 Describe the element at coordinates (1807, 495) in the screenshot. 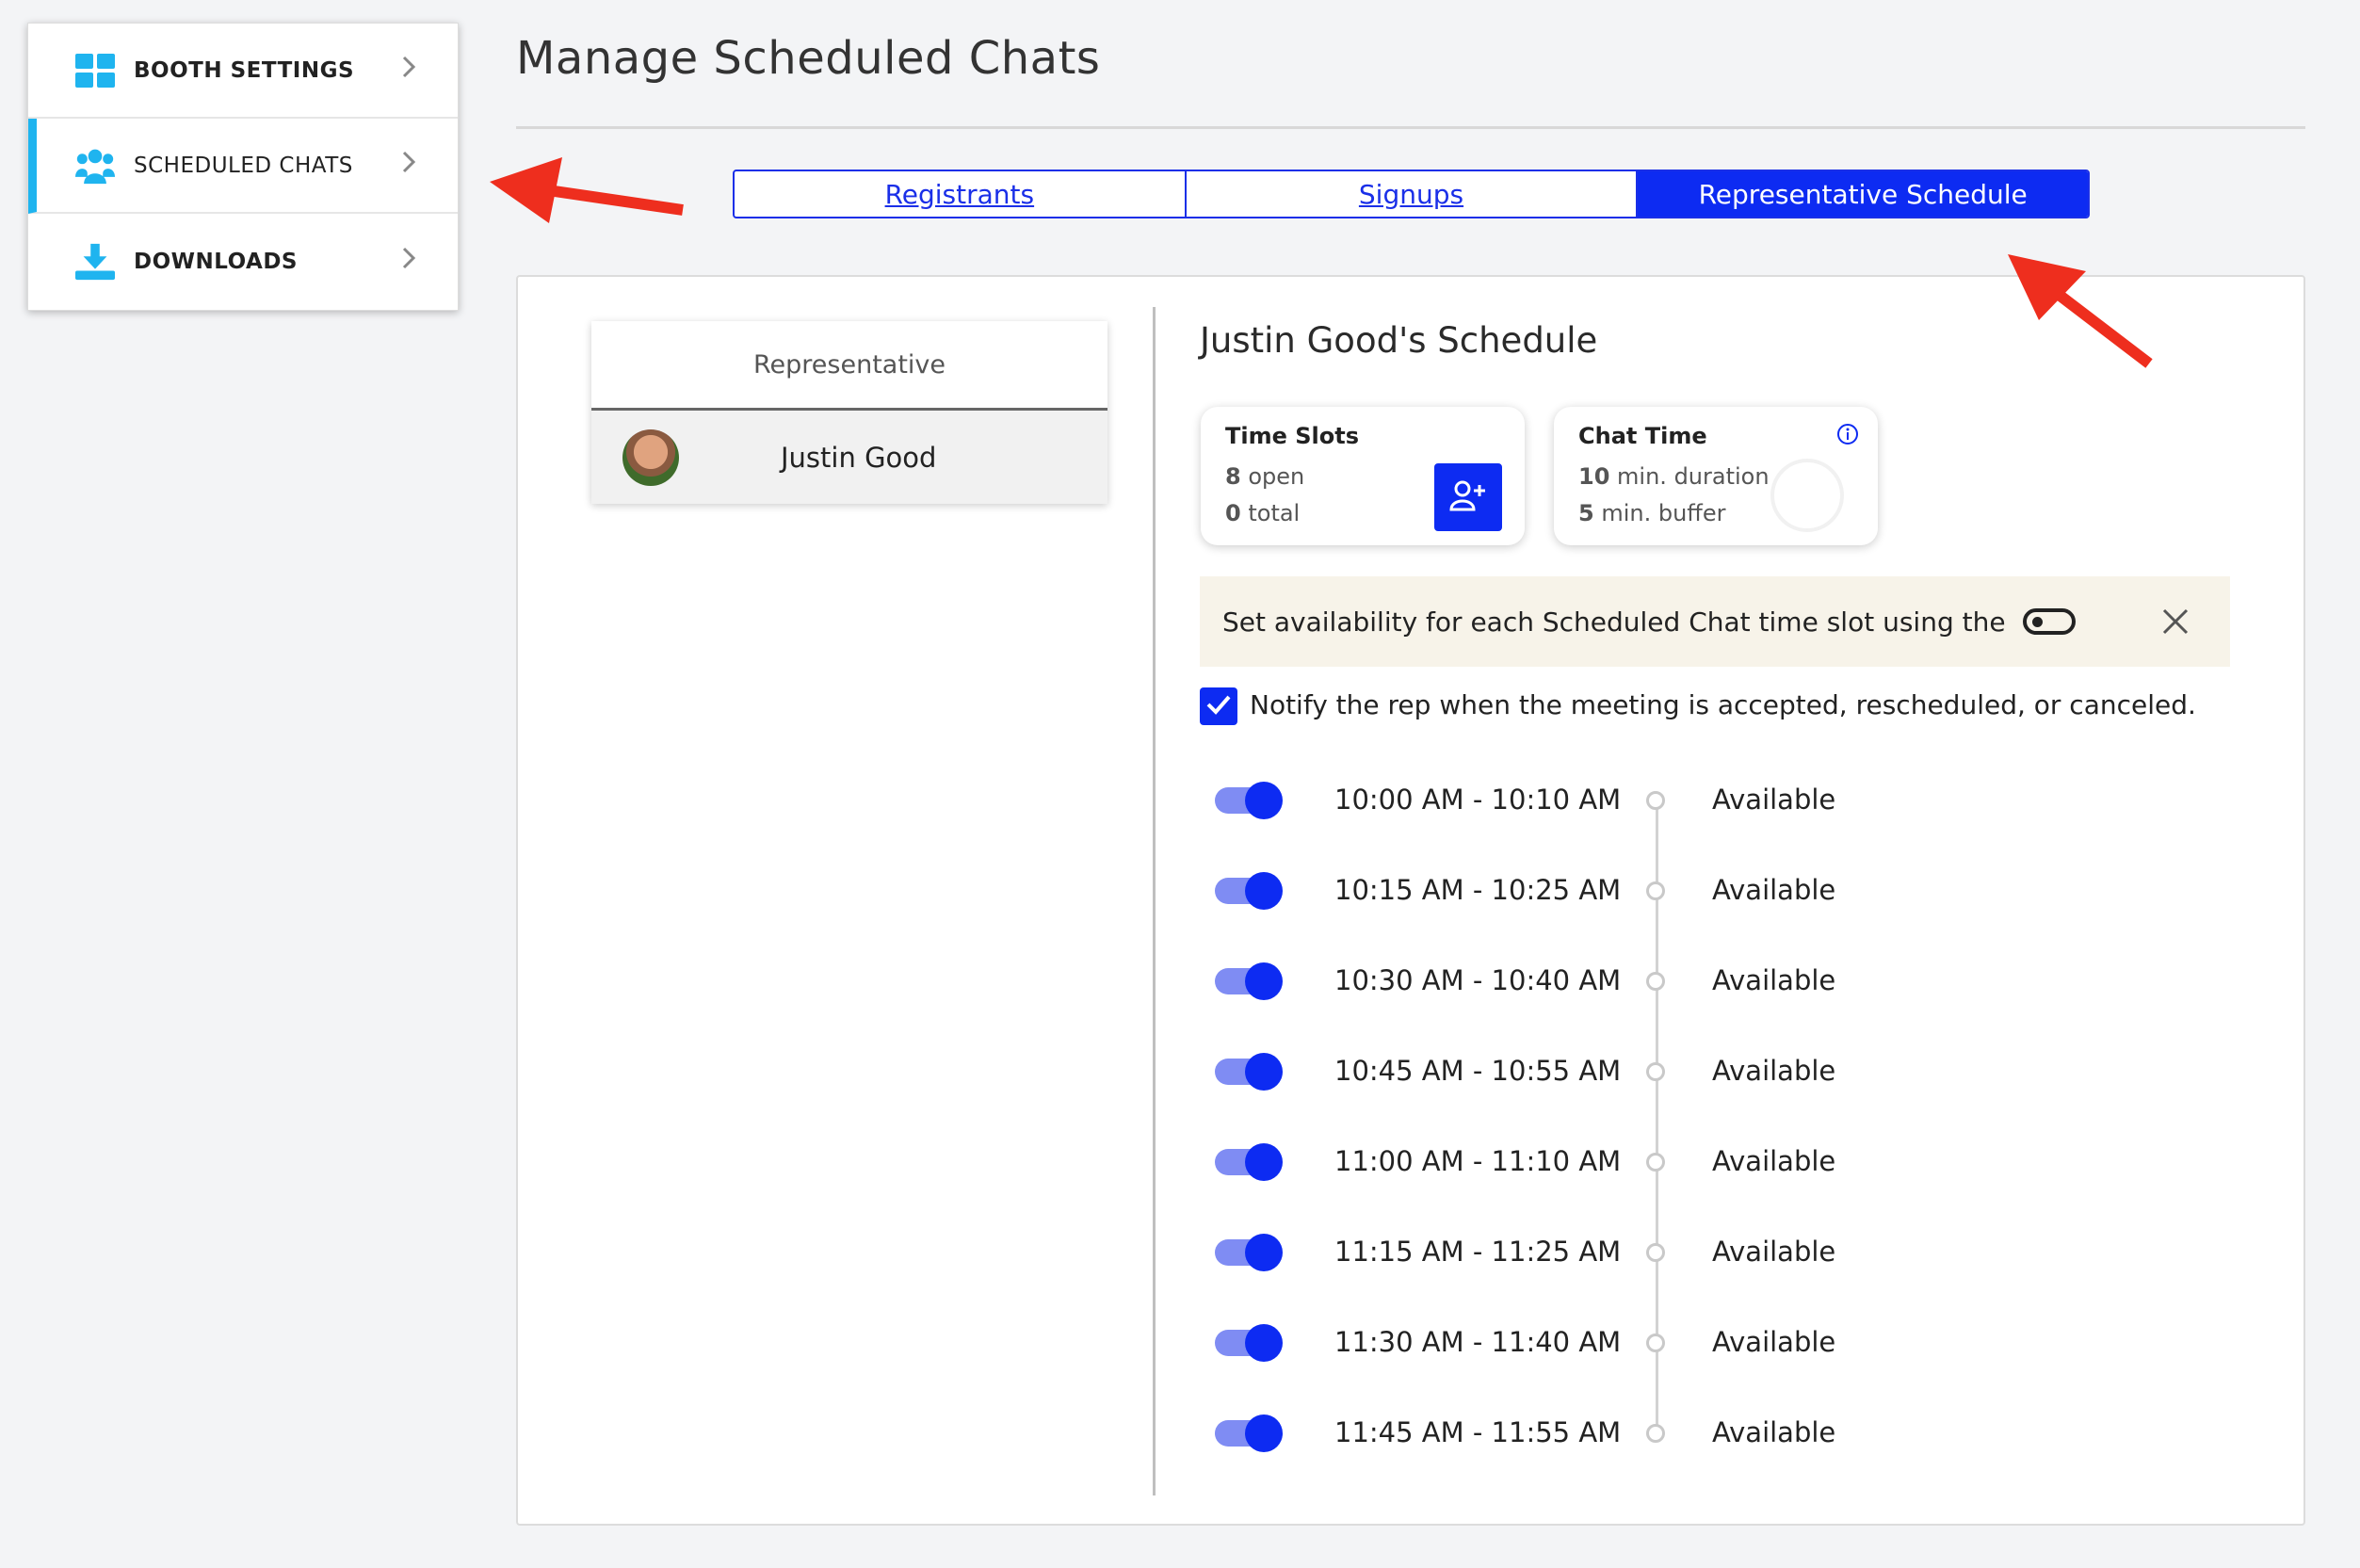

I see `stopwatch-icon` at that location.